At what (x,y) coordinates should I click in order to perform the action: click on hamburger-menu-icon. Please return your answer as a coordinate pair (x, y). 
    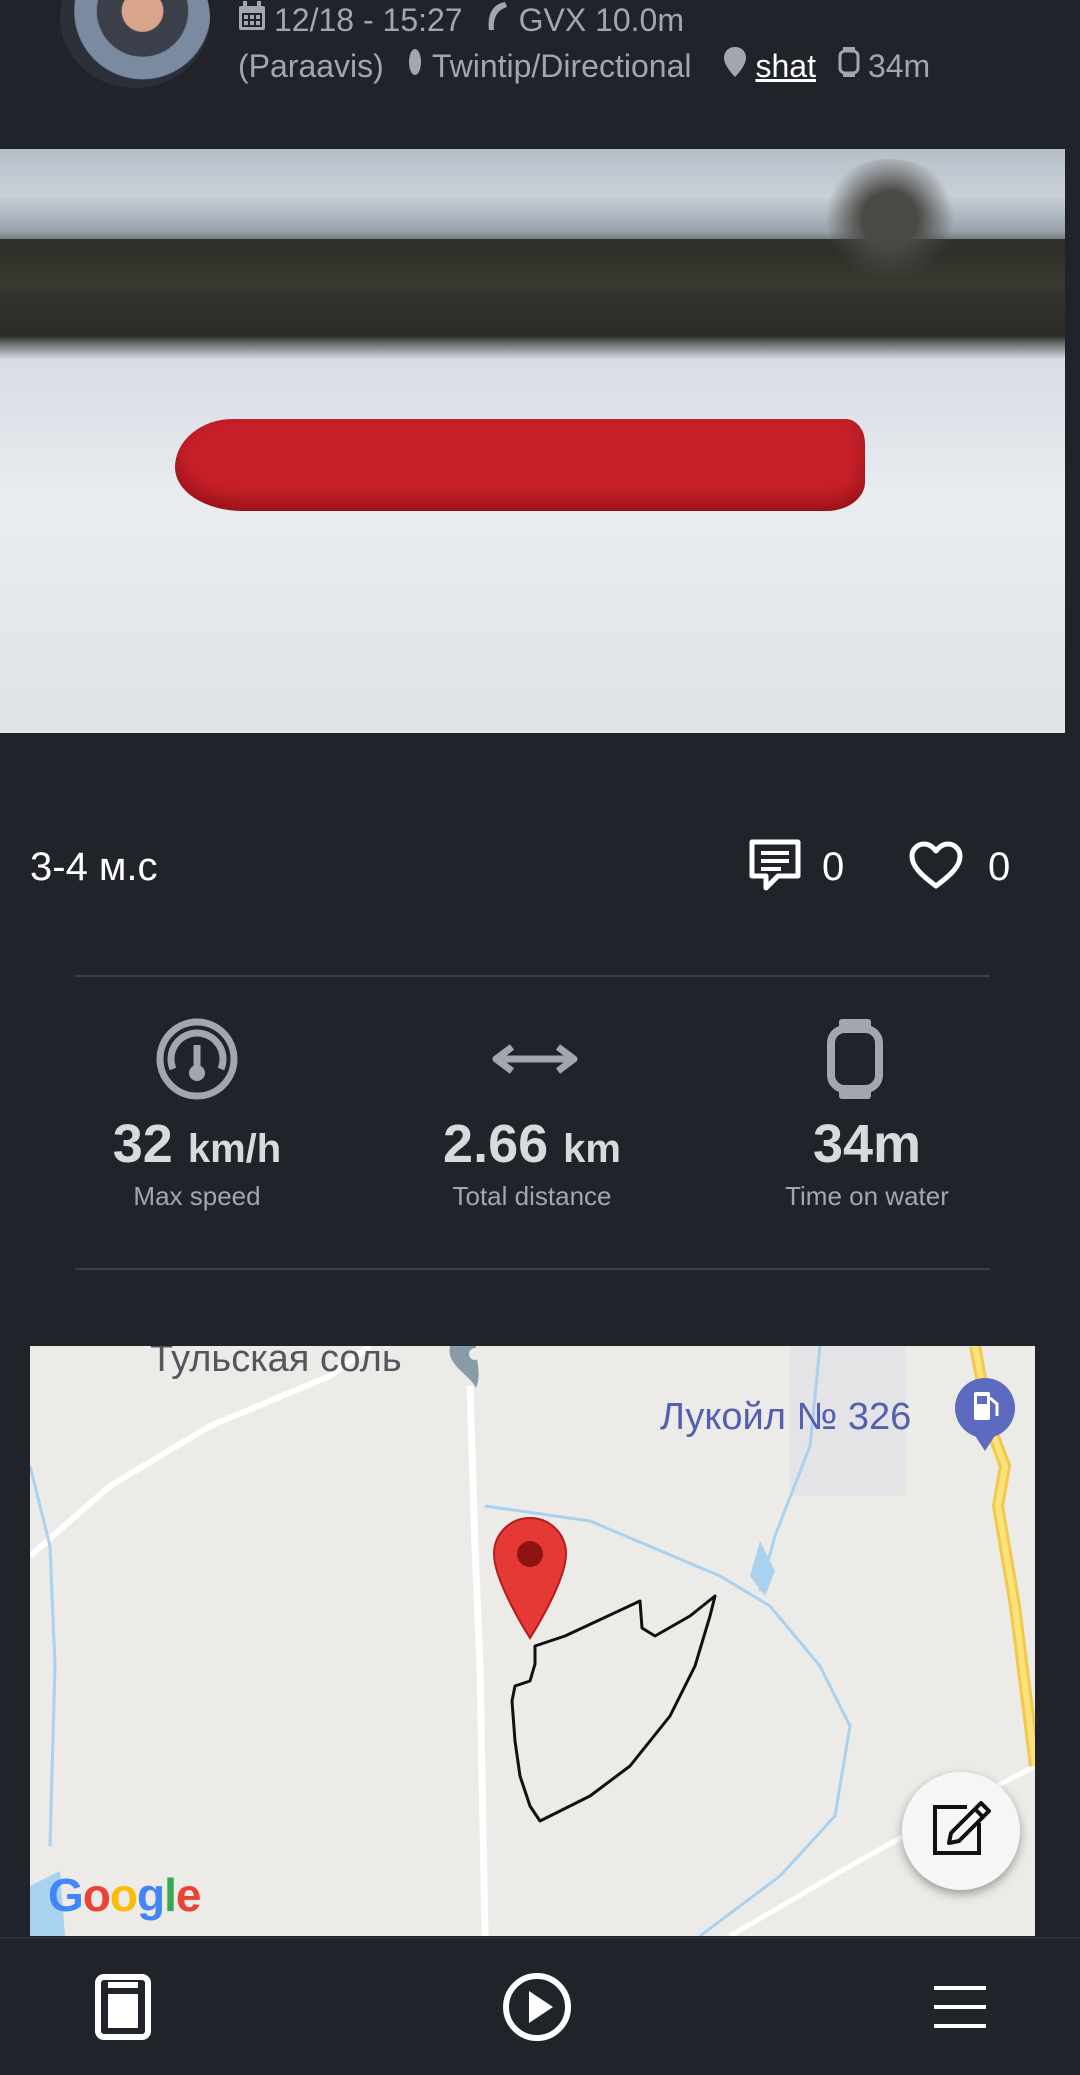
    Looking at the image, I should click on (960, 2009).